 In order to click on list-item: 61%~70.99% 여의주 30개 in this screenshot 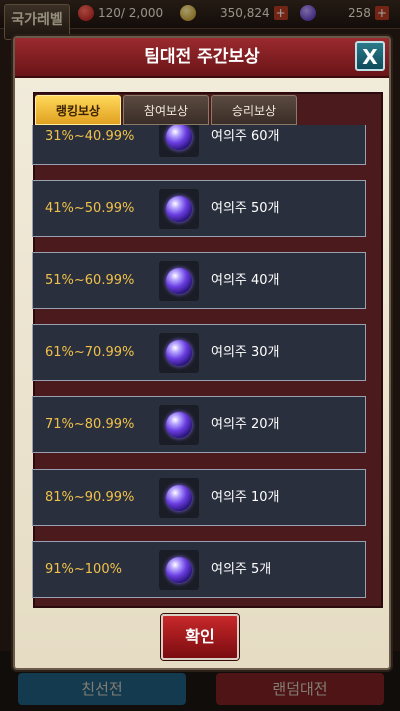, I will do `click(199, 352)`.